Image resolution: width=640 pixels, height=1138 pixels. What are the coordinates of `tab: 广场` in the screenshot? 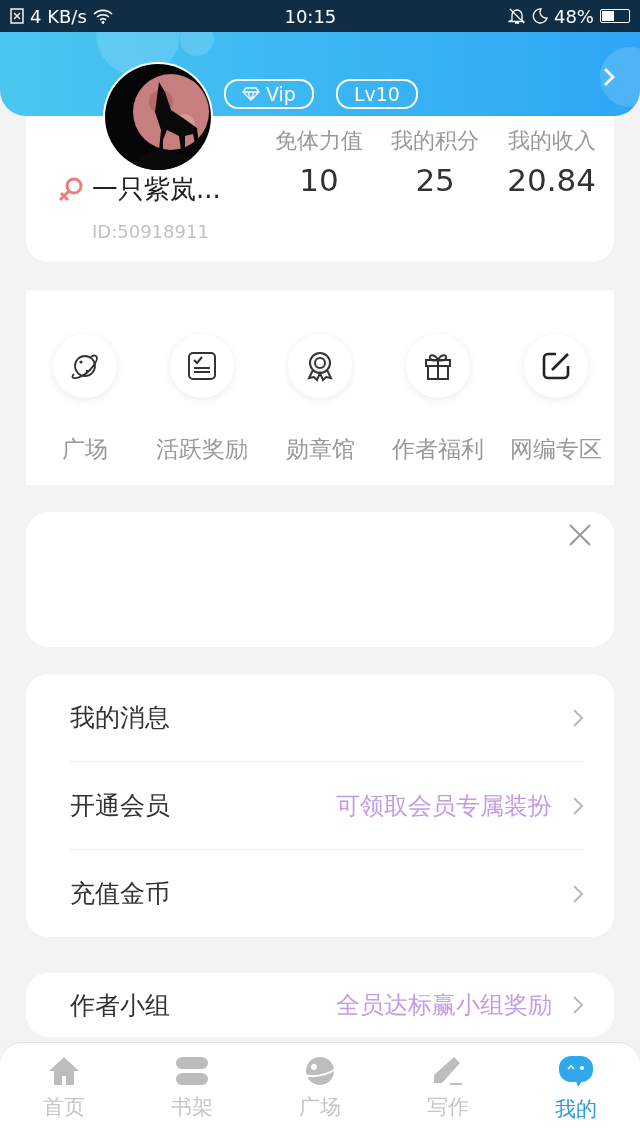 It's located at (320, 1090).